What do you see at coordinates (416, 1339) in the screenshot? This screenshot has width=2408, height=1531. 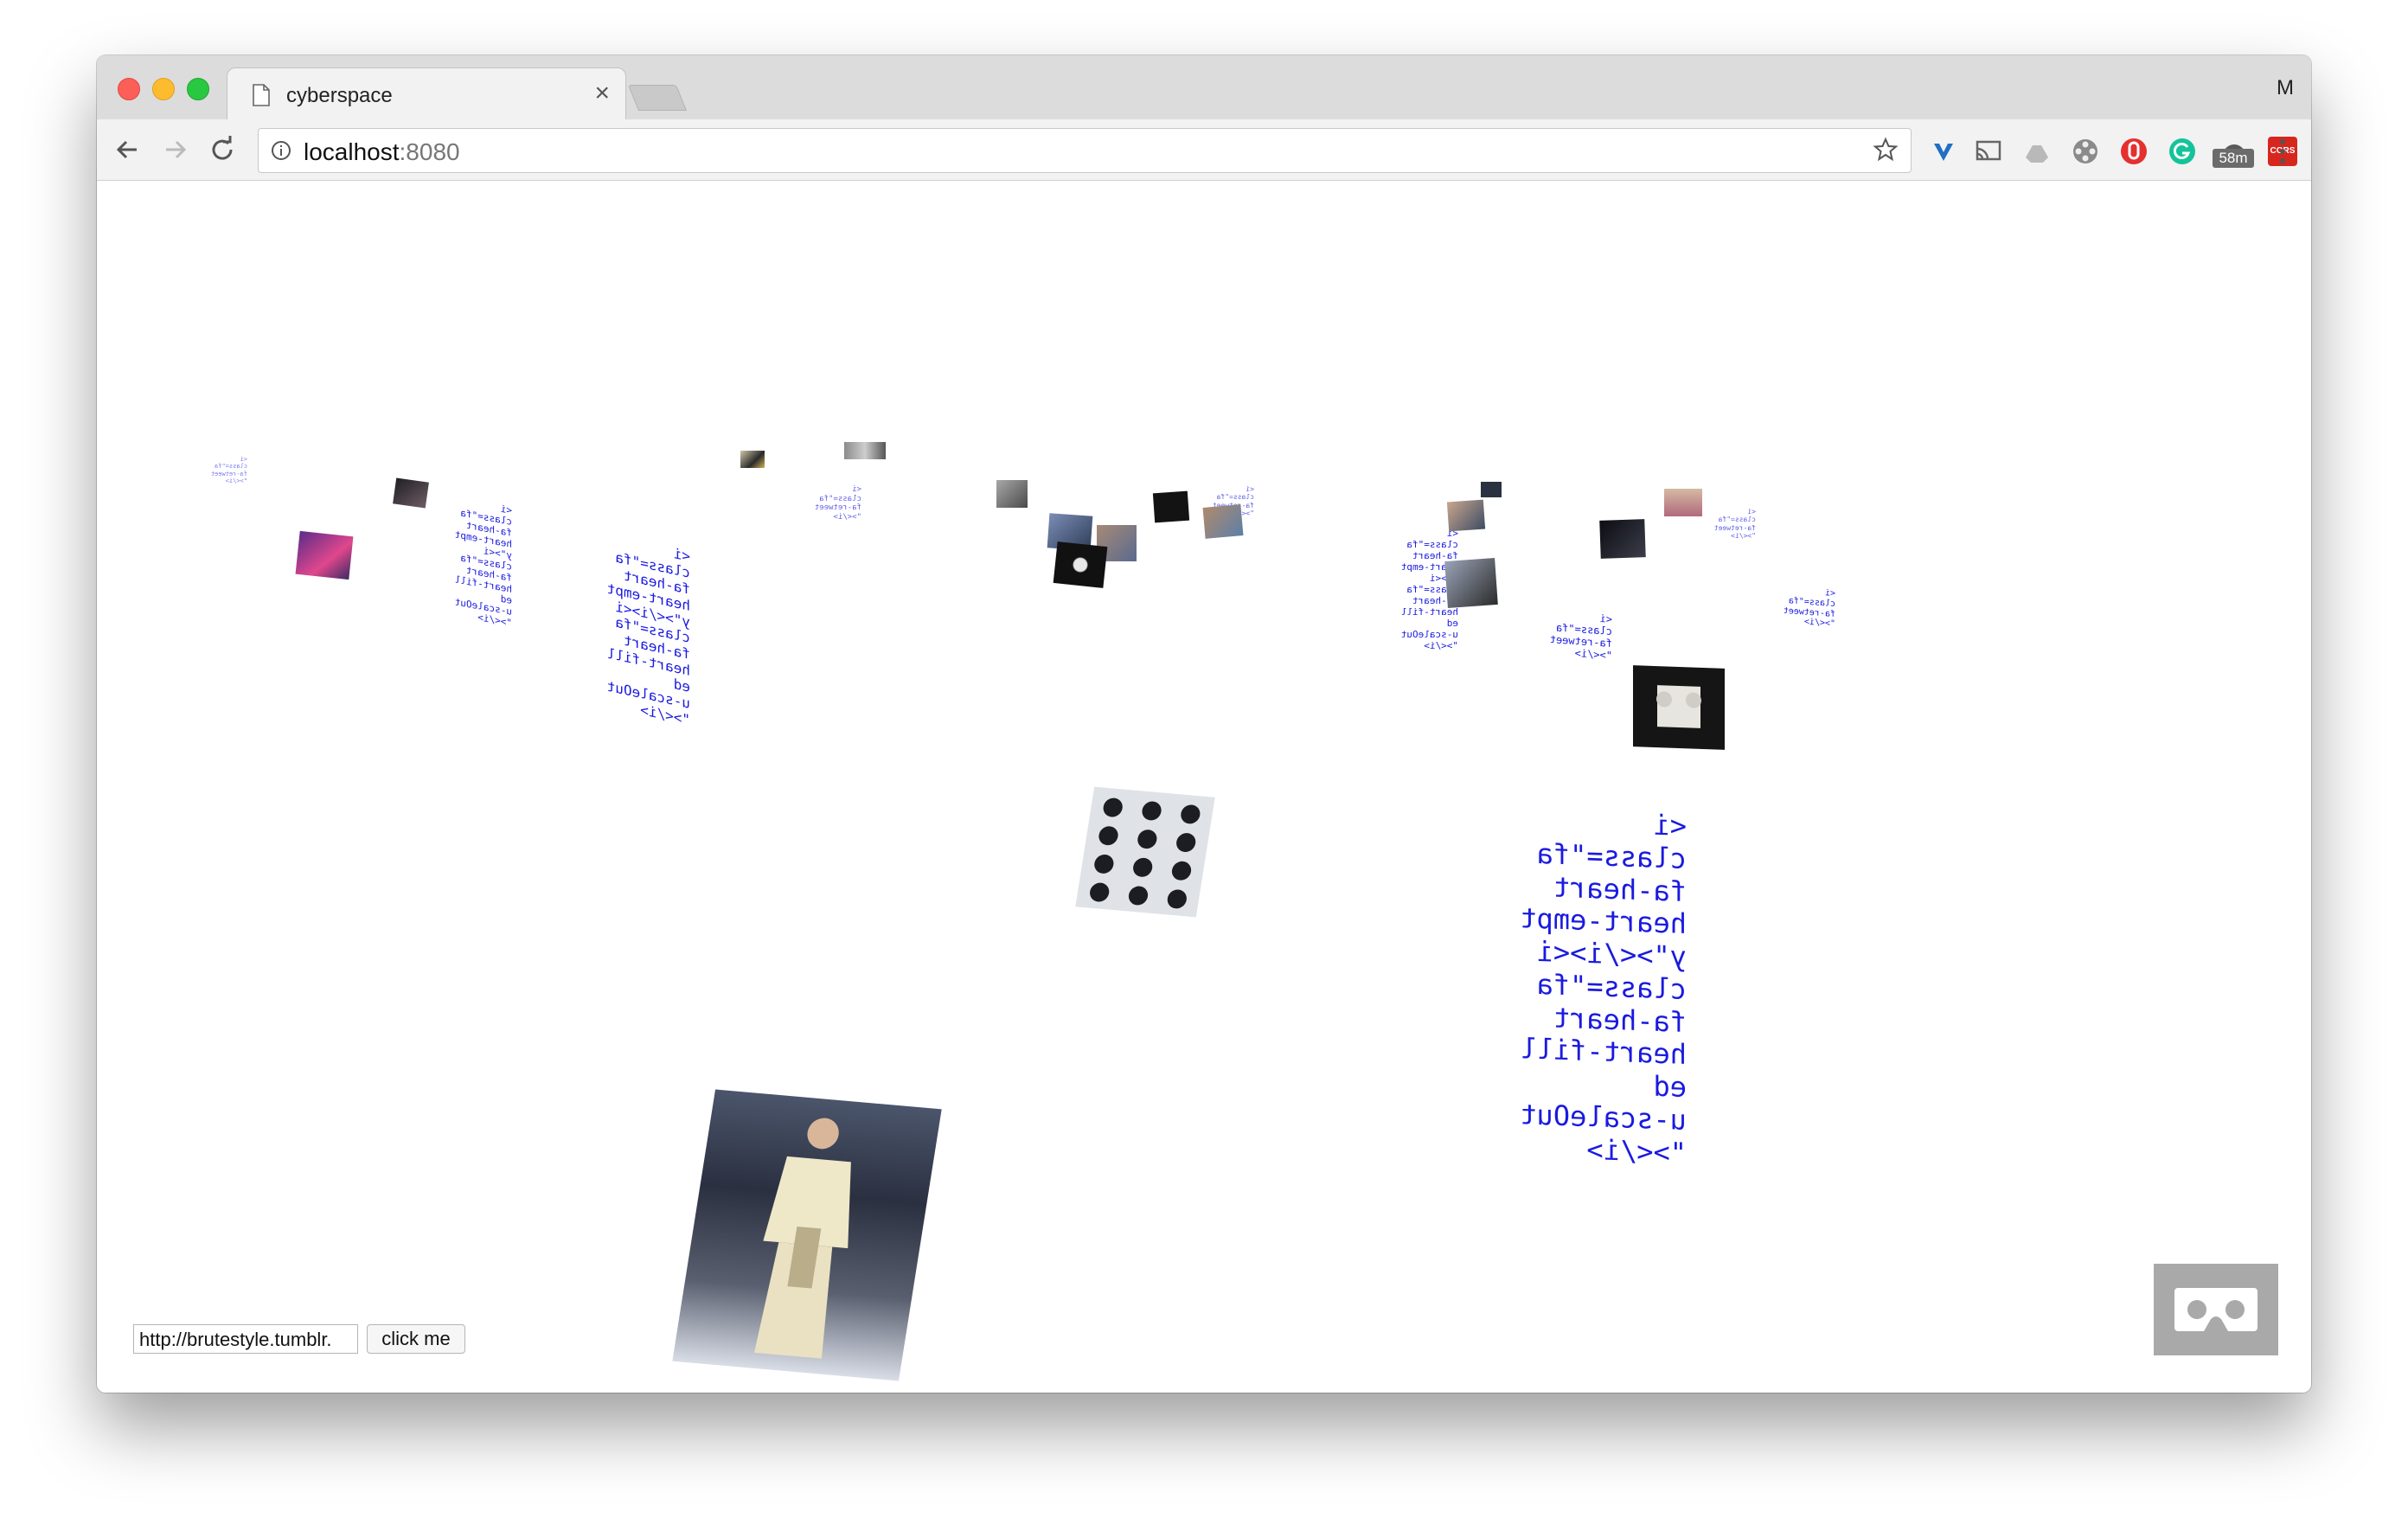 I see `click-me-button: click me` at bounding box center [416, 1339].